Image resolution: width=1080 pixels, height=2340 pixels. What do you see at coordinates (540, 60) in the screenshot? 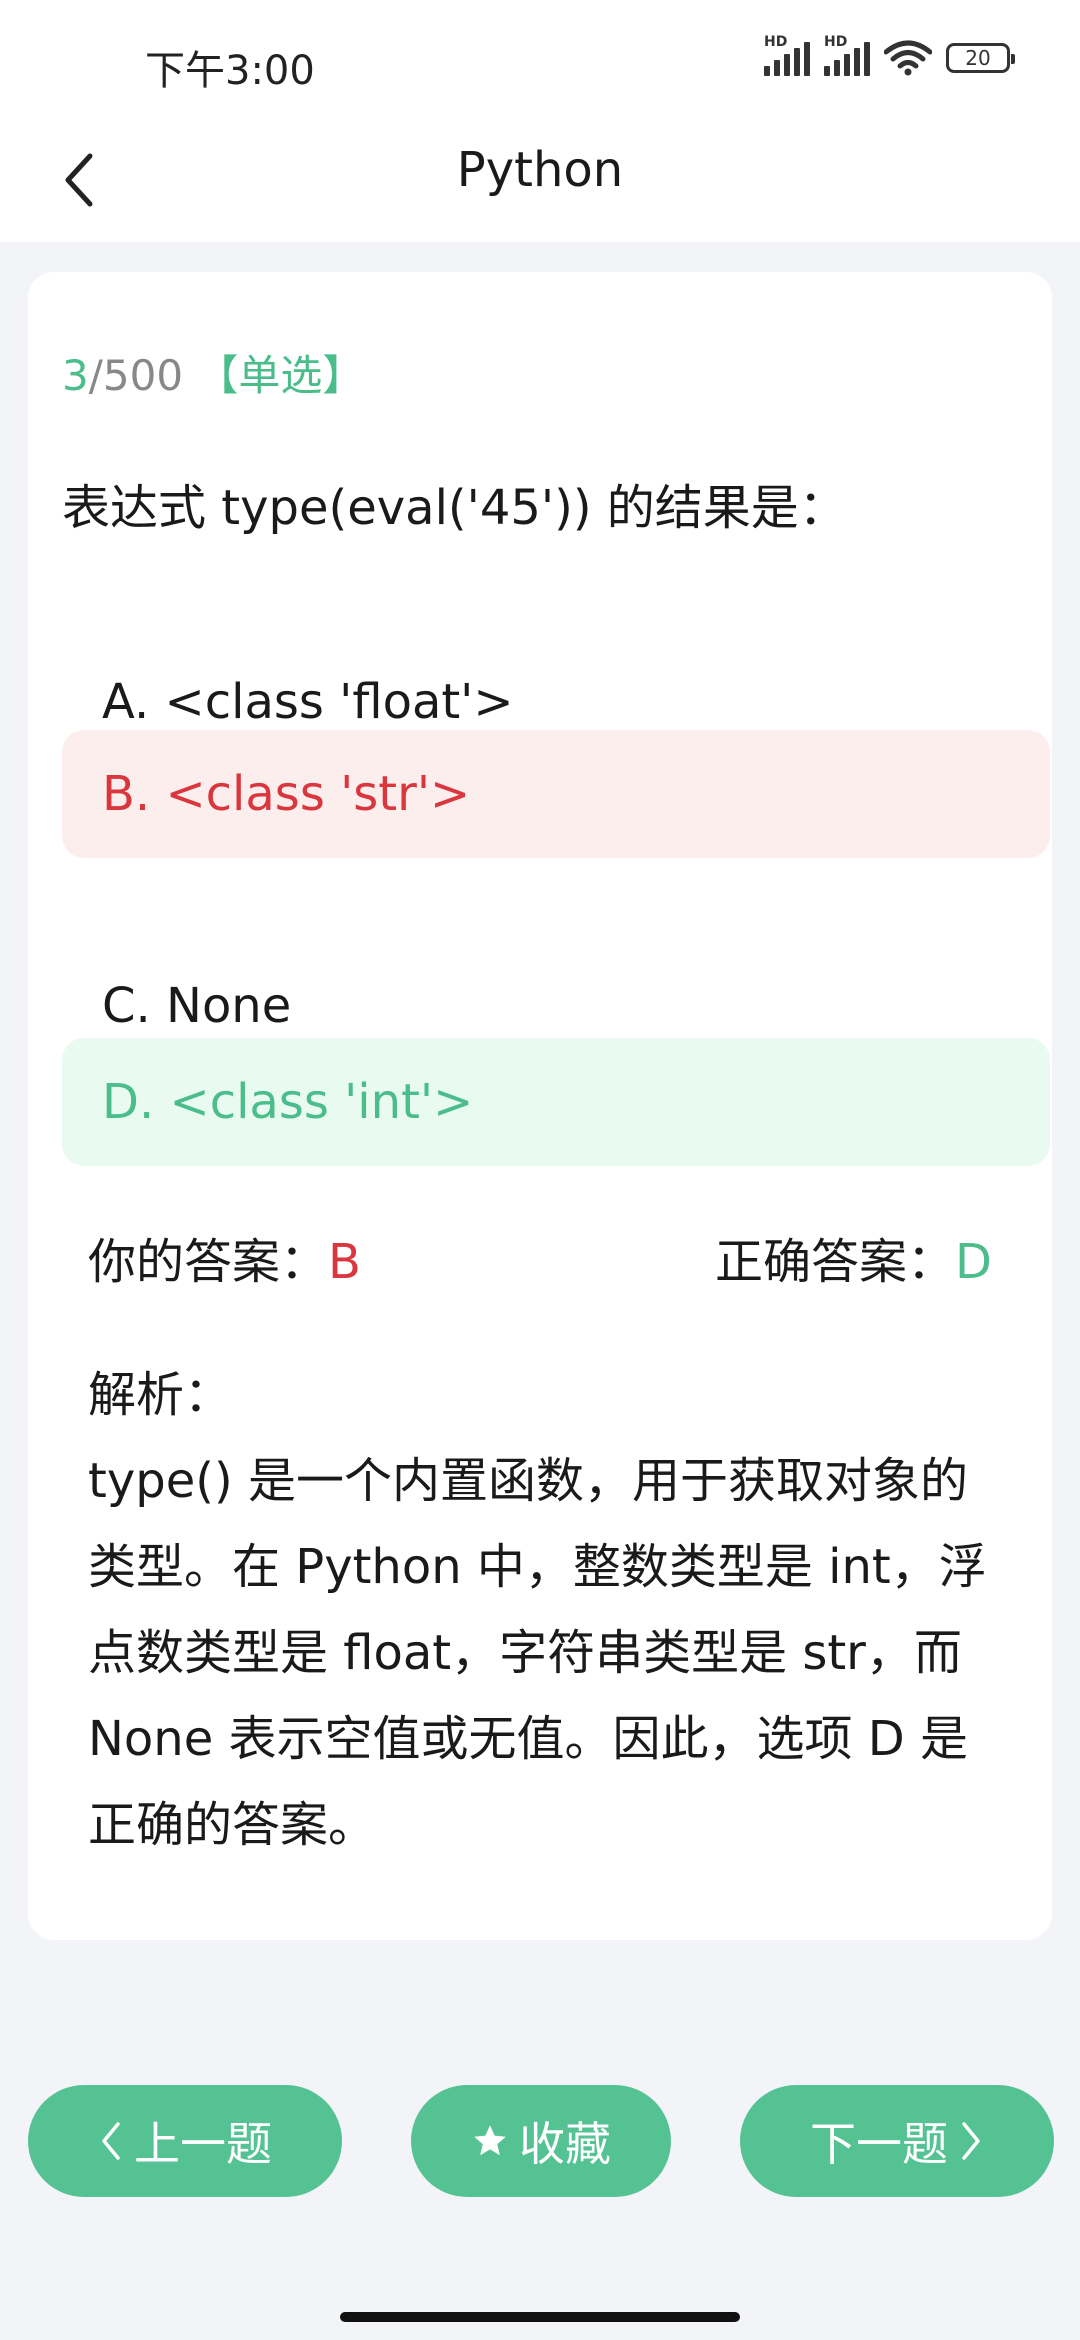
I see `status-bar: 下午3:00 HD HD 20` at bounding box center [540, 60].